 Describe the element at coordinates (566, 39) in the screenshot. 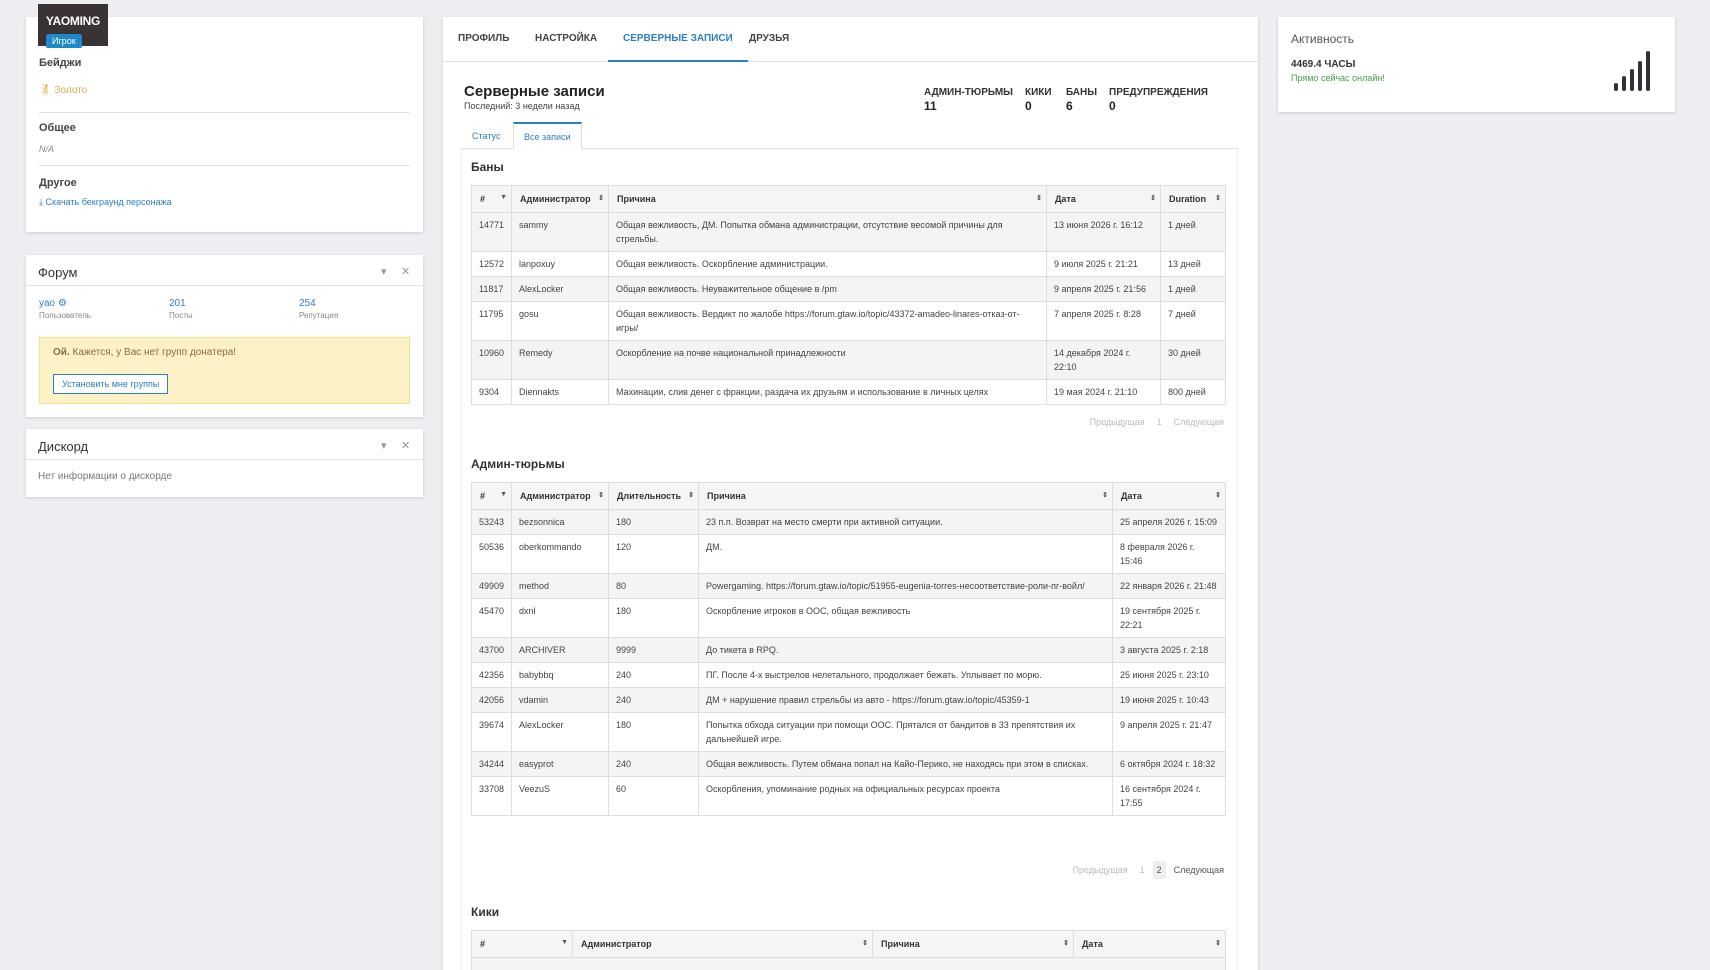

I see `tab-settings: Настройка` at that location.